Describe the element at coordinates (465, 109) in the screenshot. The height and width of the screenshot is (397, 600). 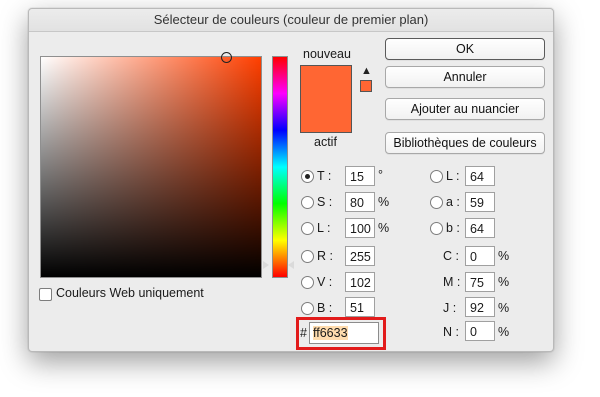
I see `add-to-swatches-button: Ajouter au nuancier` at that location.